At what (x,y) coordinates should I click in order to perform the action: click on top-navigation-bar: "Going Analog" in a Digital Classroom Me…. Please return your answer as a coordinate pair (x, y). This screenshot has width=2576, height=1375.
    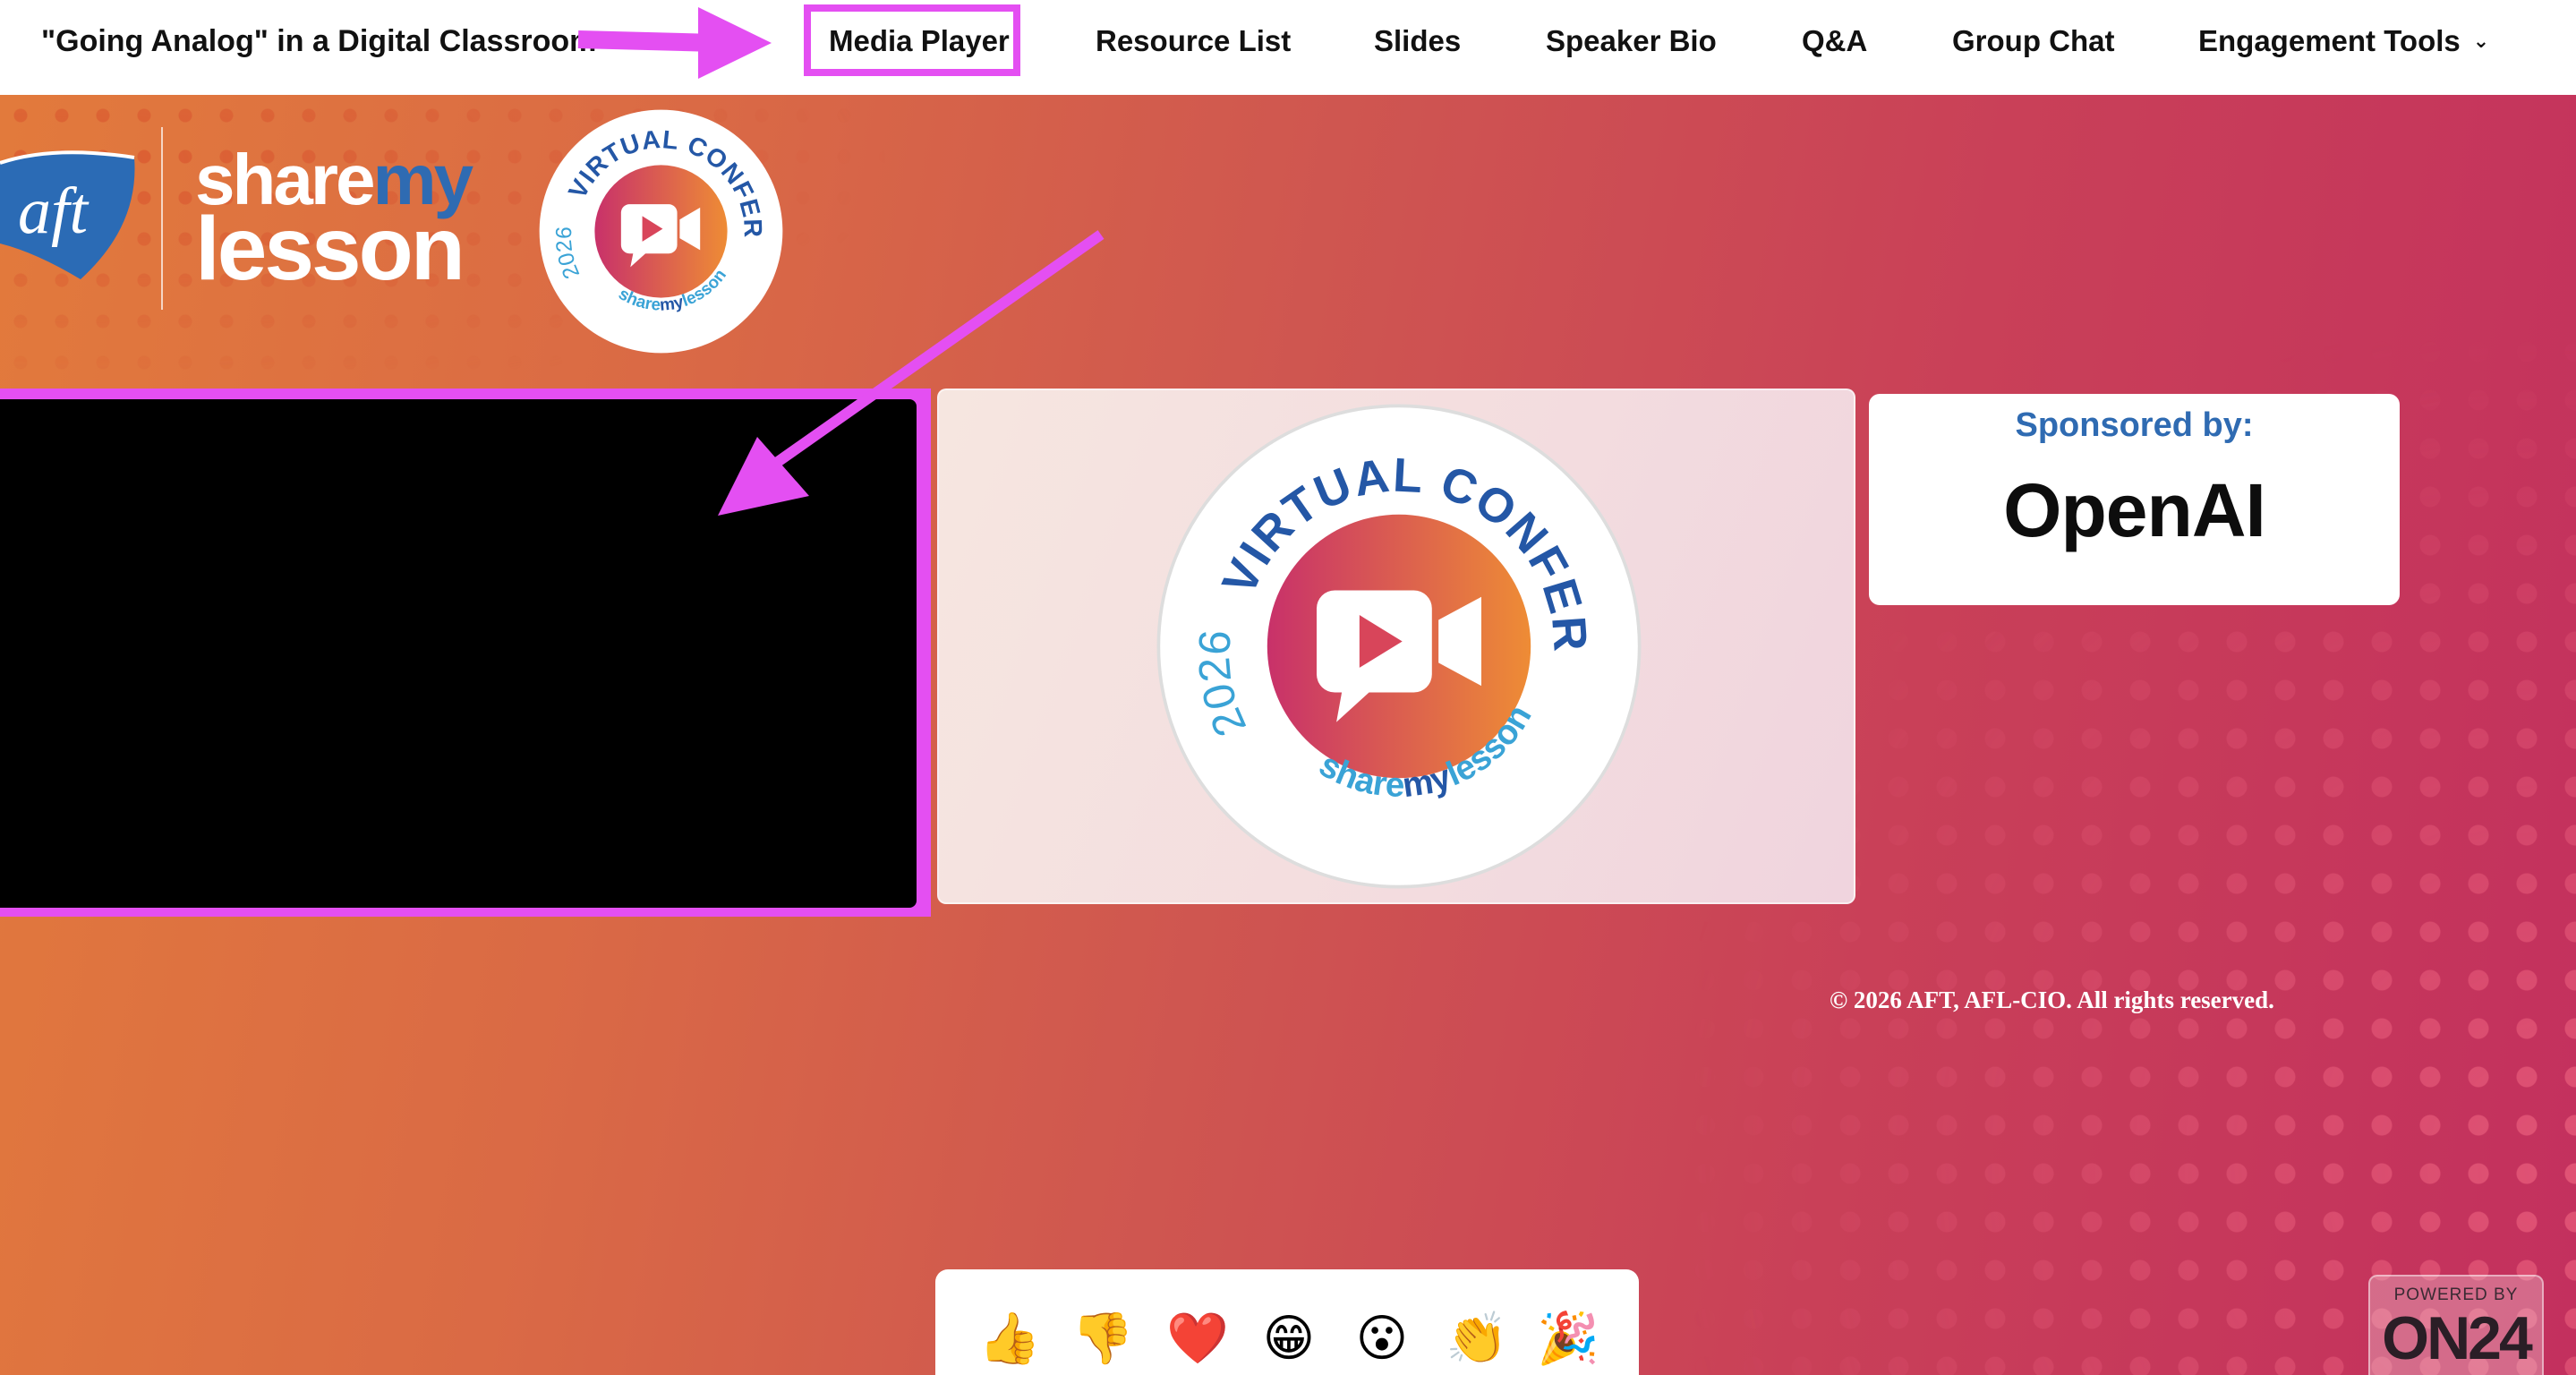
    Looking at the image, I should click on (1288, 47).